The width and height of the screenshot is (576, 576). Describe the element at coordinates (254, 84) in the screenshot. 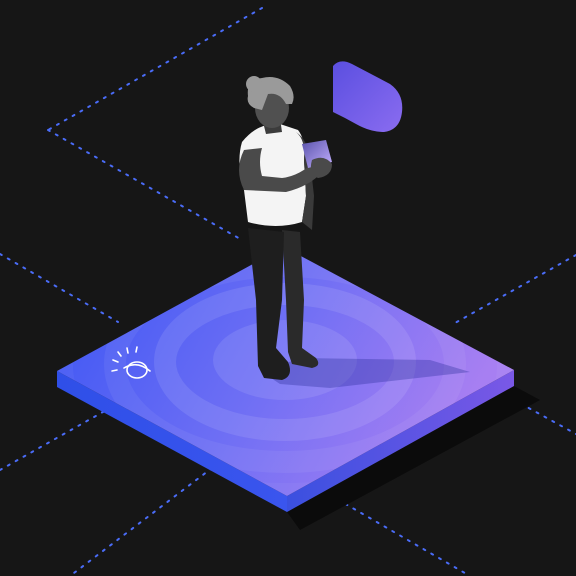

I see `hair-bun` at that location.